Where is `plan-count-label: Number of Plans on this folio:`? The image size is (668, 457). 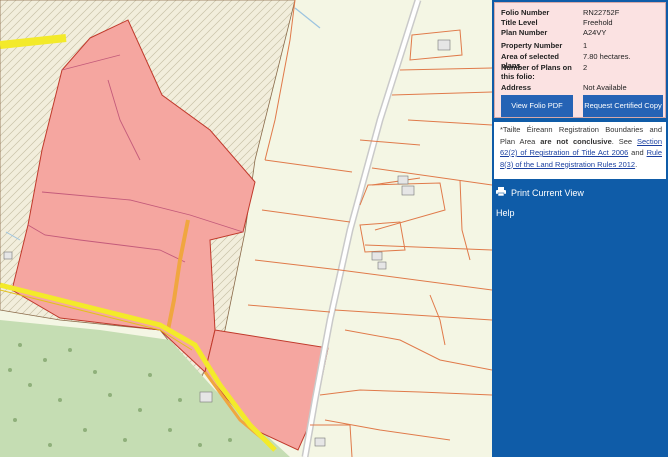 plan-count-label: Number of Plans on this folio: is located at coordinates (536, 72).